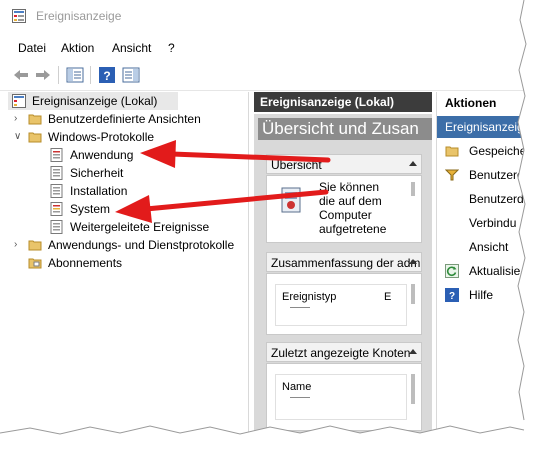 This screenshot has height=449, width=536. Describe the element at coordinates (223, 181) in the screenshot. I see `annotation-arrows` at that location.